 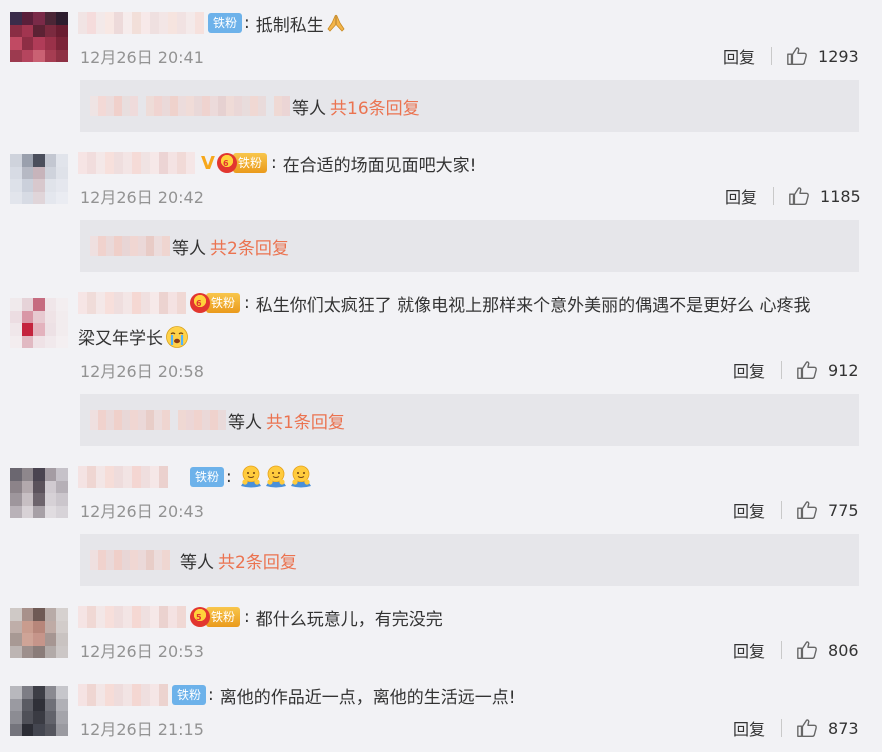 What do you see at coordinates (305, 420) in the screenshot?
I see `reply-total-link: 共1条回复` at bounding box center [305, 420].